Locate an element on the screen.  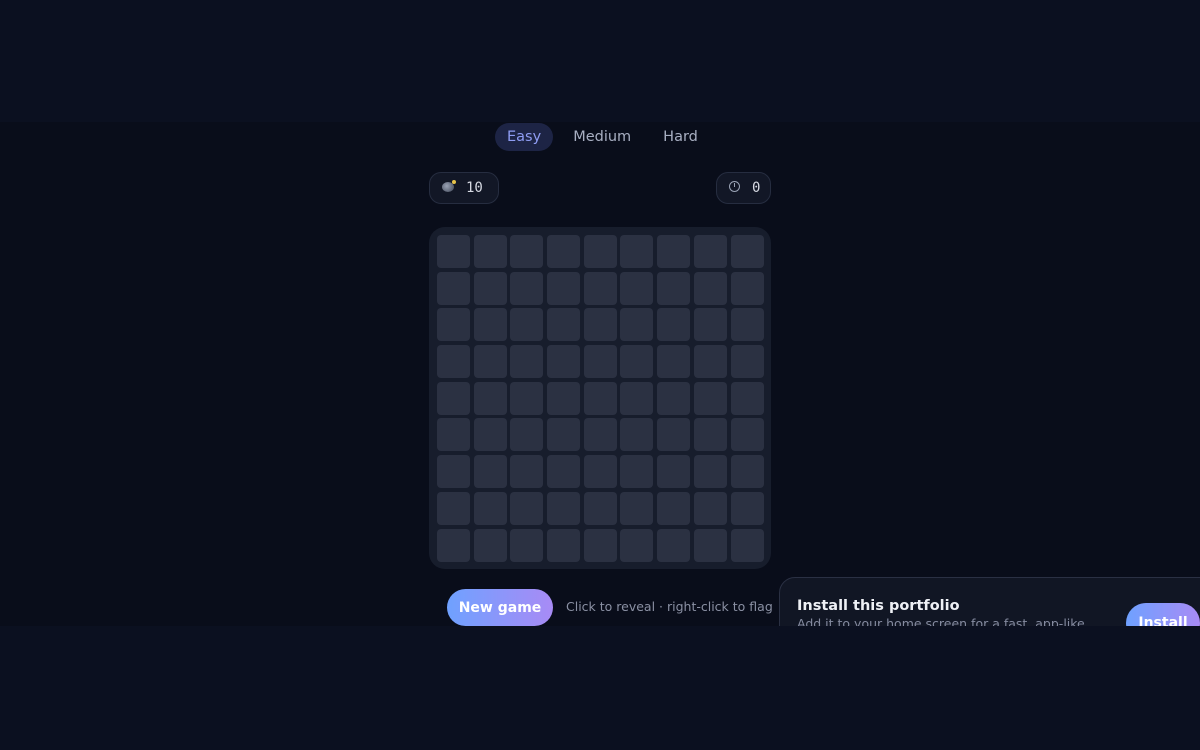
controls-hint: Click to reveal · right-click to flag is located at coordinates (669, 606).